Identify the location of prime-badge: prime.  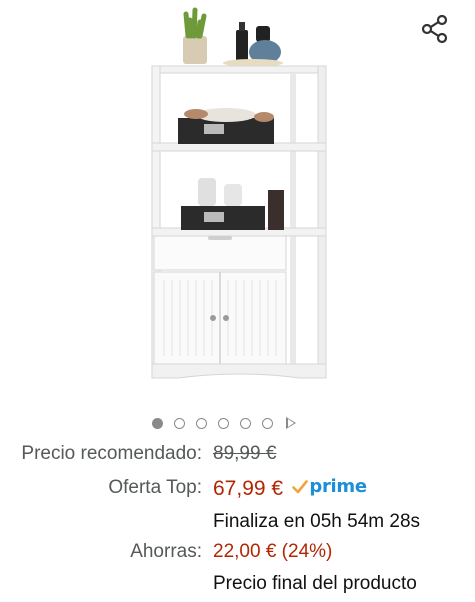
(329, 487).